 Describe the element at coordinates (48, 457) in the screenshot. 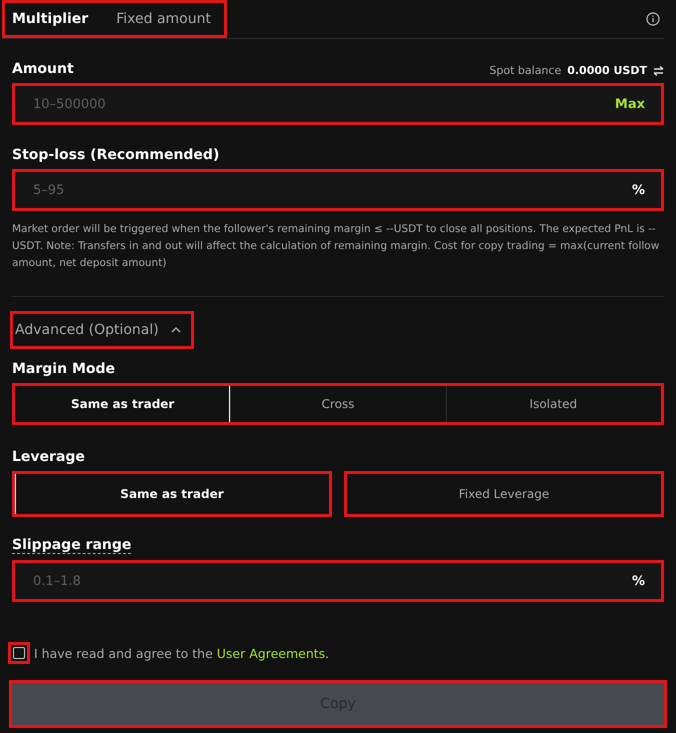

I see `field-label: Leverage` at that location.